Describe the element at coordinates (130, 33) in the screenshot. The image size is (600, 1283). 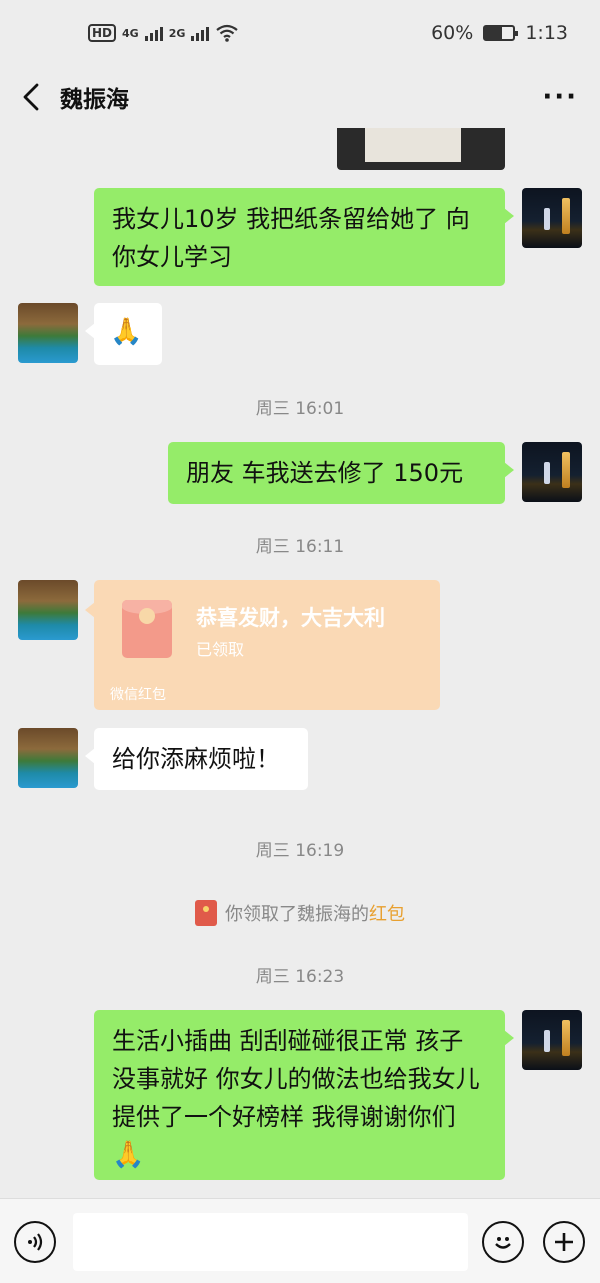
I see `signal-label-1: 4G` at that location.